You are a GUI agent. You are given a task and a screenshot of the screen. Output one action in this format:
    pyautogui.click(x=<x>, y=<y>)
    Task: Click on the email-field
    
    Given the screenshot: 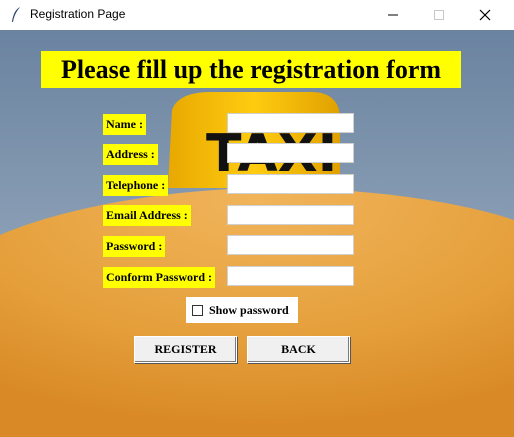 What is the action you would take?
    pyautogui.click(x=290, y=215)
    